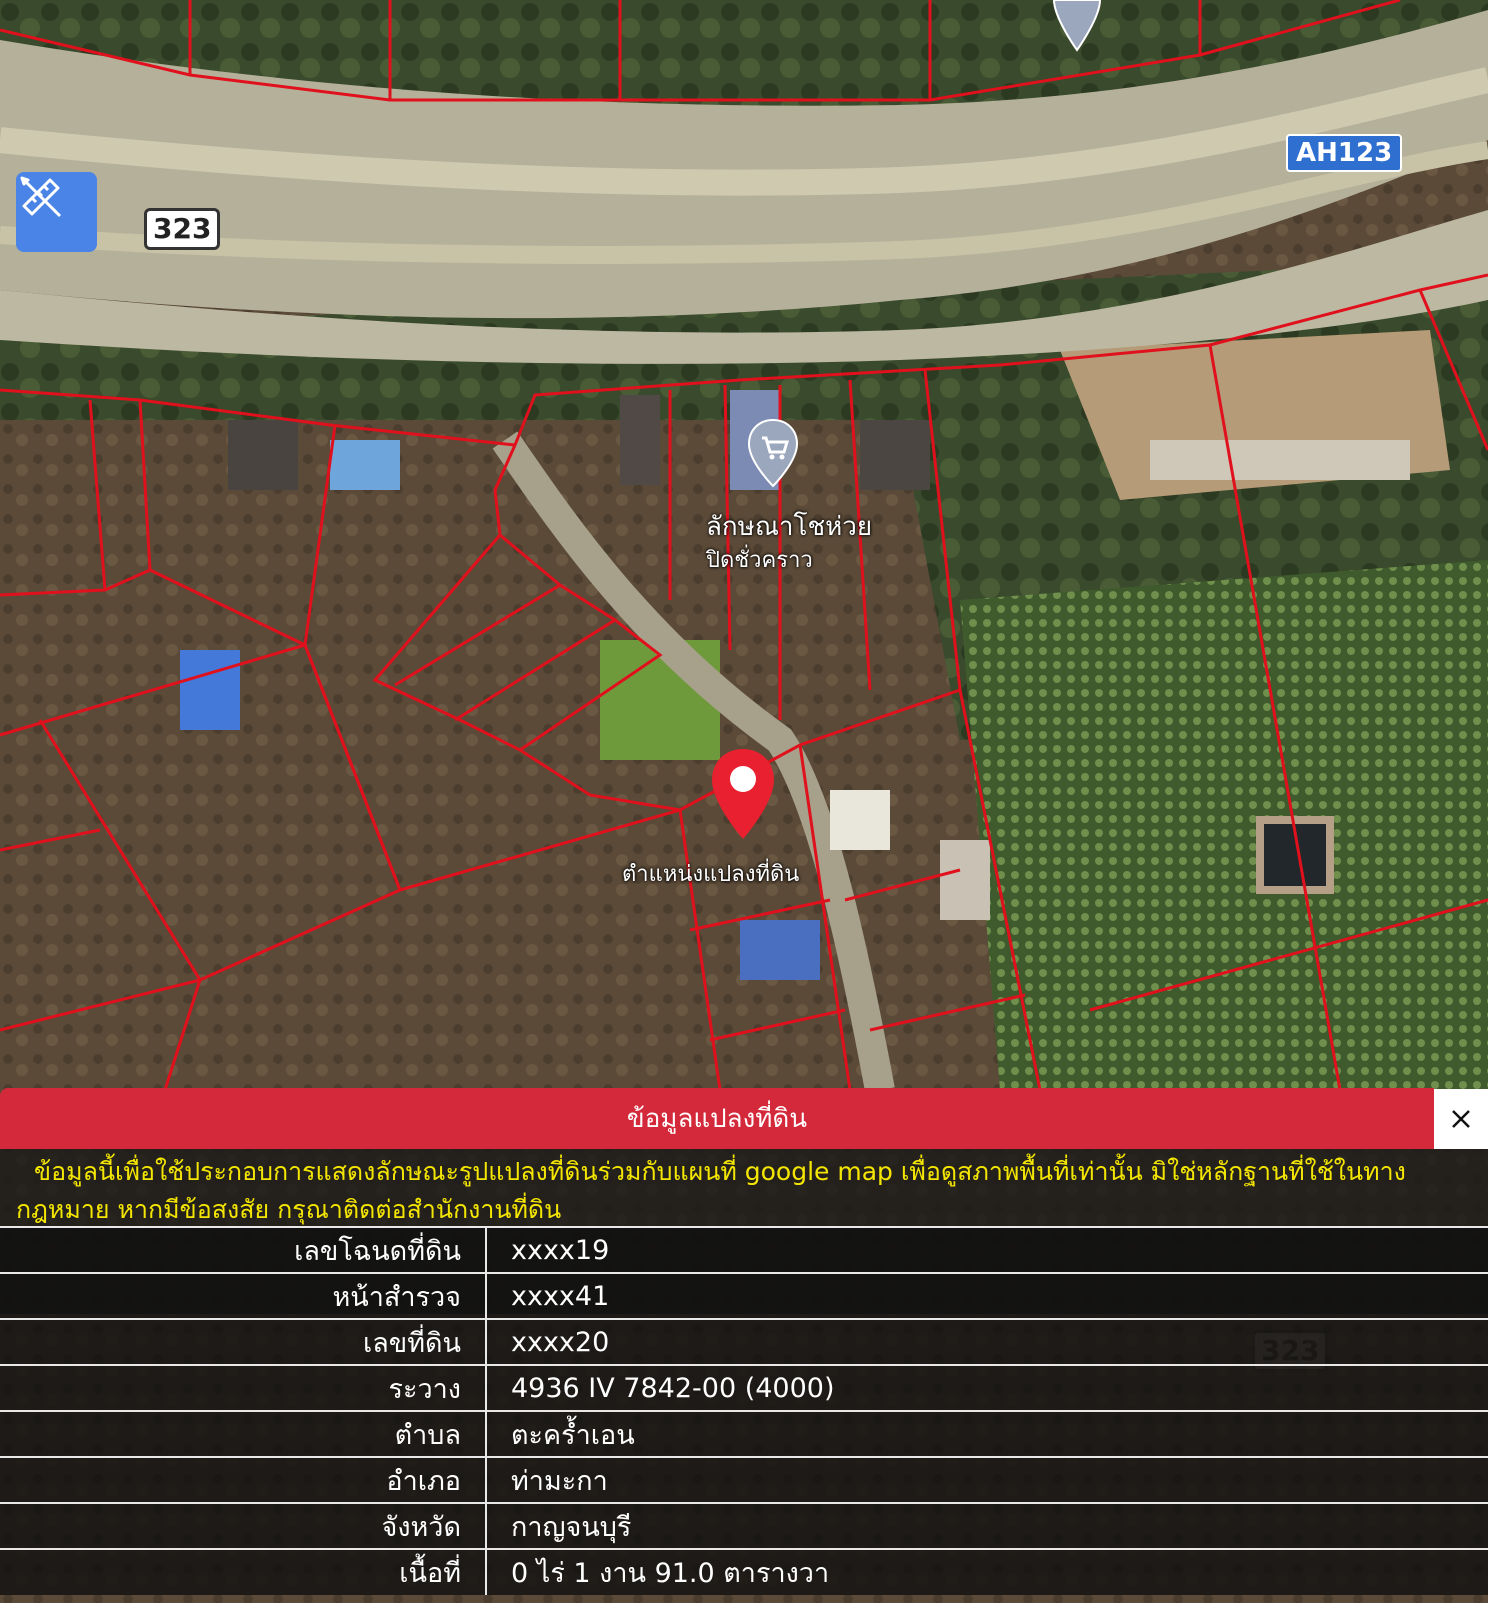  Describe the element at coordinates (1344, 153) in the screenshot. I see `route-ah123-shield: AH123` at that location.